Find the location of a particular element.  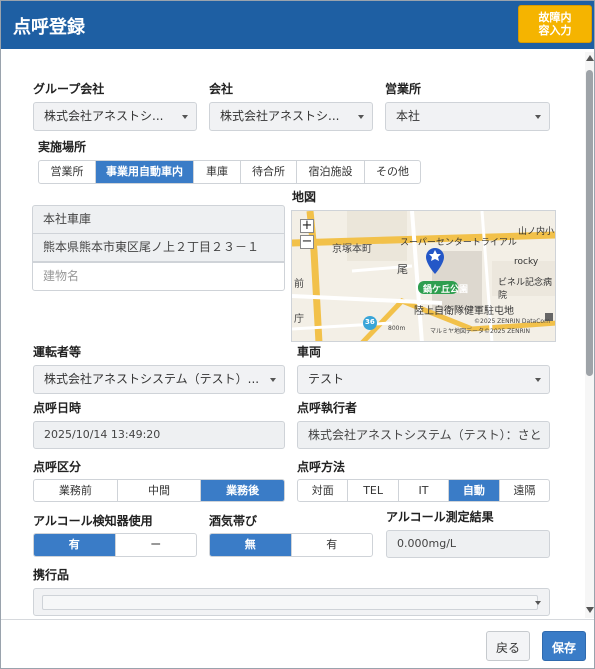

map-scale: 800m is located at coordinates (397, 328).